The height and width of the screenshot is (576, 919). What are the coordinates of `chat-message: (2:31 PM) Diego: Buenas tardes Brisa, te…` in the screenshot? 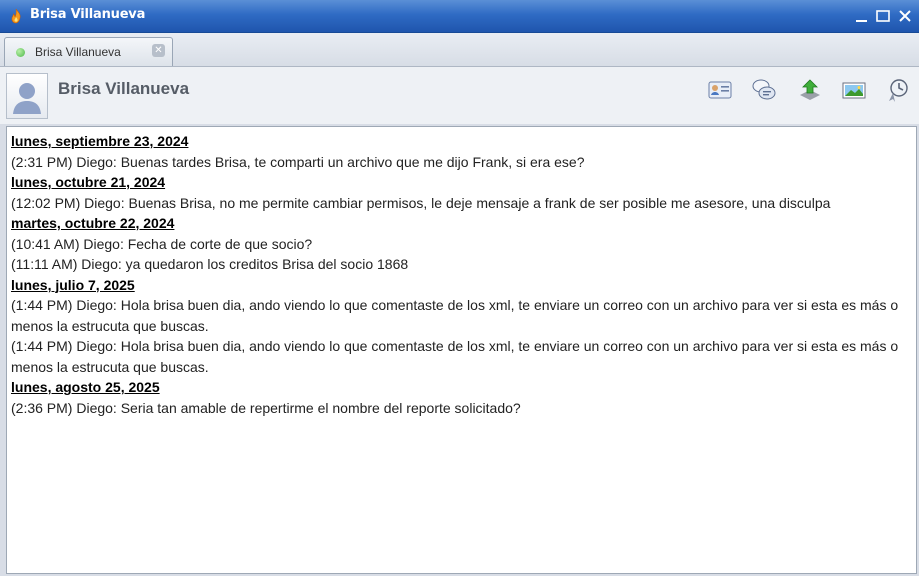 It's located at (298, 161).